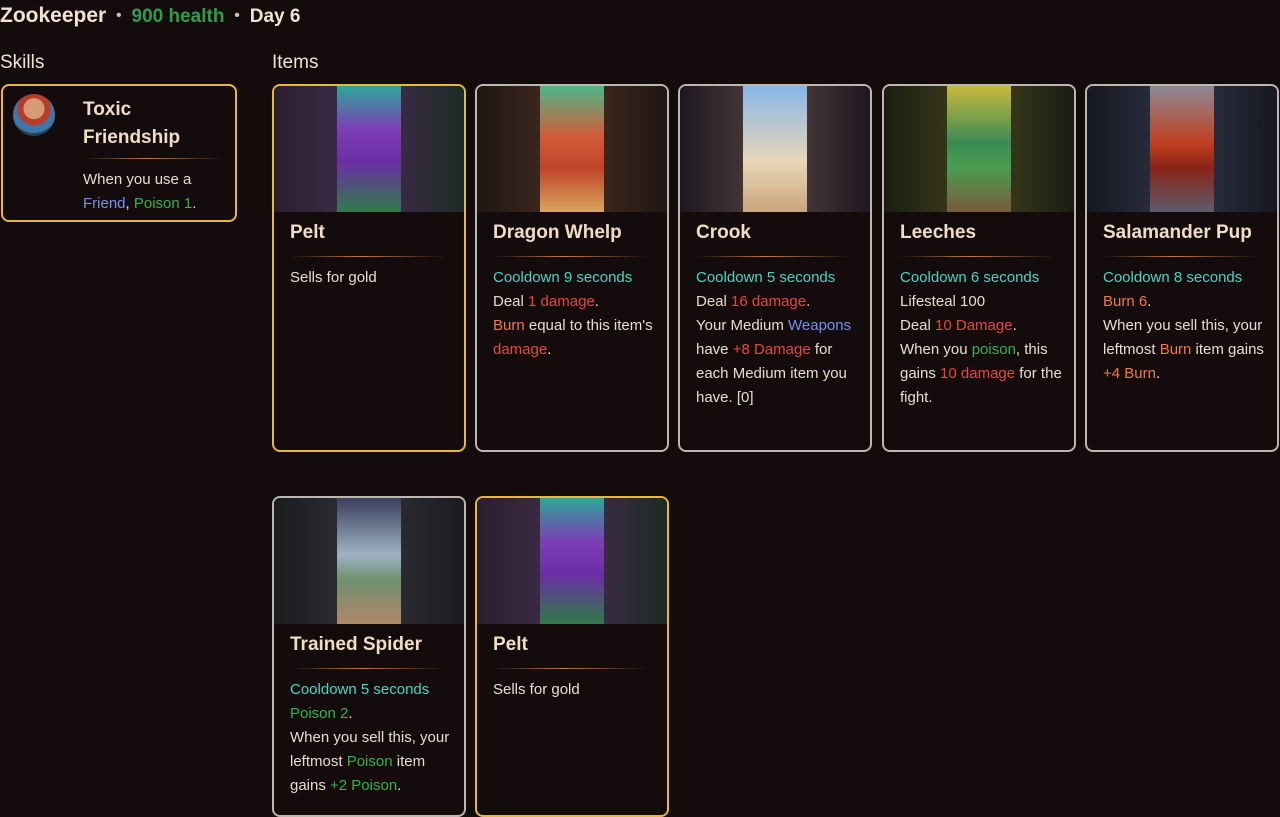 The height and width of the screenshot is (817, 1280). What do you see at coordinates (22, 62) in the screenshot?
I see `skills-heading: Skills` at bounding box center [22, 62].